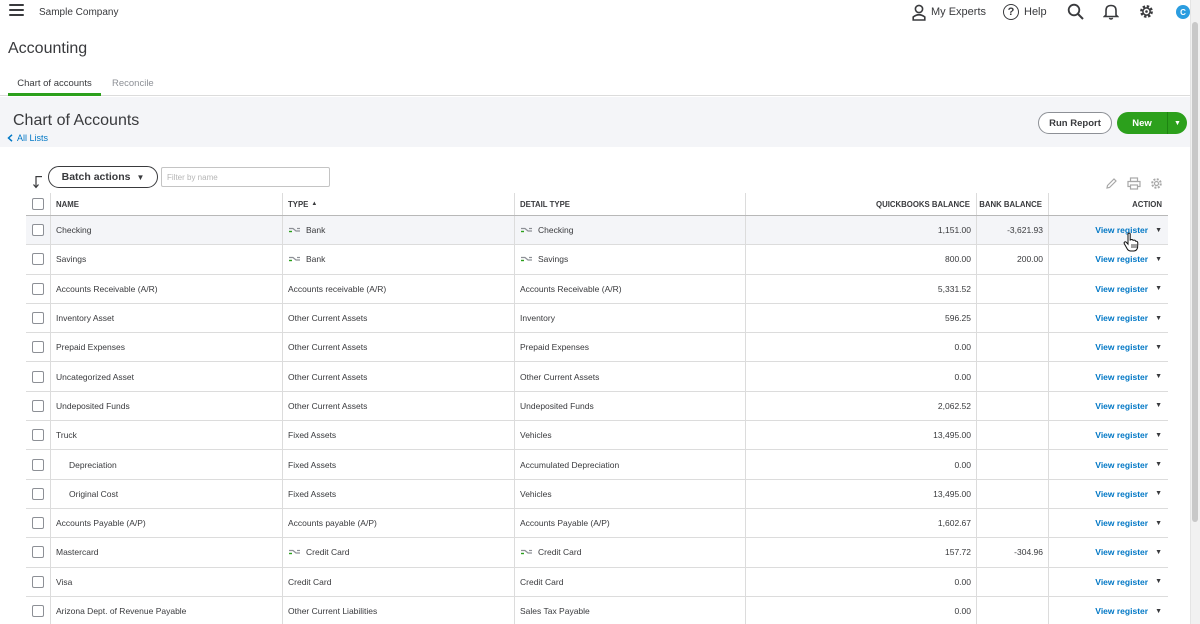 This screenshot has height=624, width=1200. What do you see at coordinates (48, 48) in the screenshot?
I see `page-title: Accounting` at bounding box center [48, 48].